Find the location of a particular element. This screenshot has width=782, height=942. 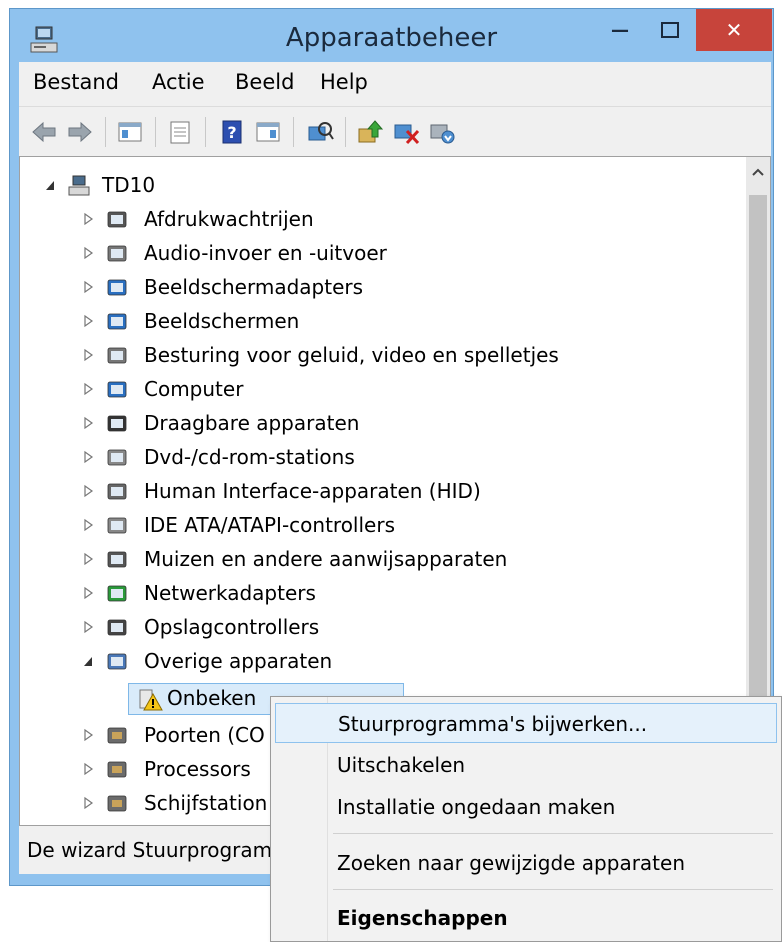

menu-item-scan-changes: Zoeken naar gewijzigde apparaten is located at coordinates (526, 863).